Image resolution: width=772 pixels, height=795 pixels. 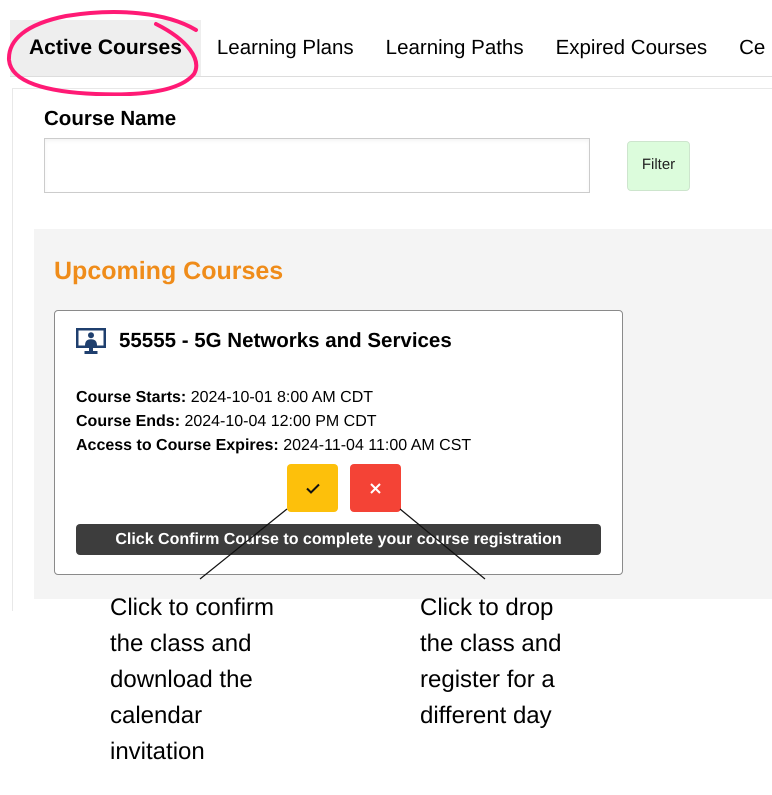 What do you see at coordinates (169, 271) in the screenshot?
I see `section-title: Upcoming Courses` at bounding box center [169, 271].